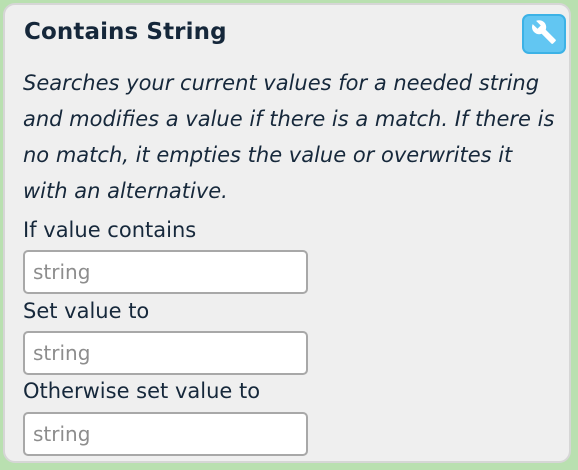 Image resolution: width=578 pixels, height=470 pixels. I want to click on otherwise-set-value-to-input, so click(165, 434).